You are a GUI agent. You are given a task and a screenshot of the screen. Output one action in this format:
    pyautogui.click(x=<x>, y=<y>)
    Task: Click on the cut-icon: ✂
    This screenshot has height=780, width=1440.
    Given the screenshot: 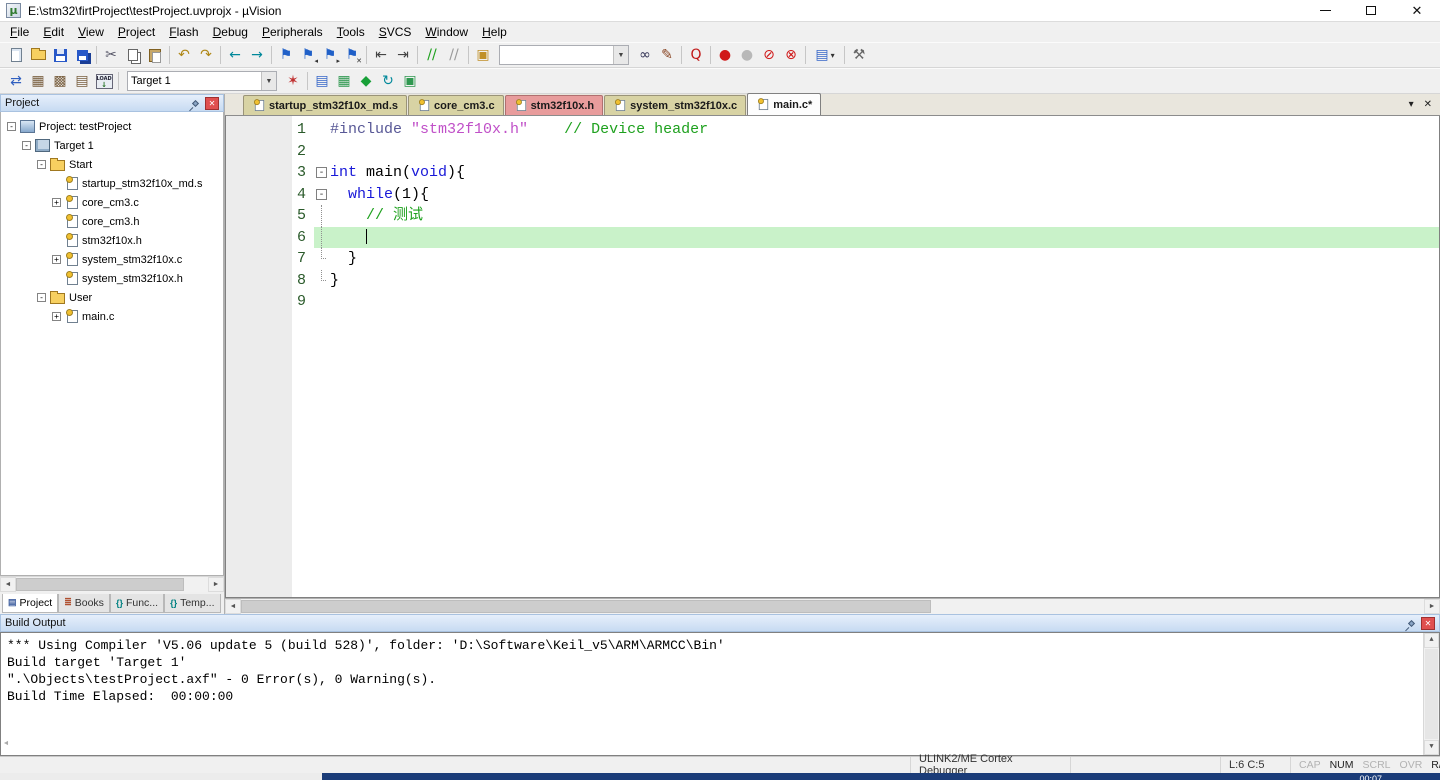 What is the action you would take?
    pyautogui.click(x=111, y=55)
    